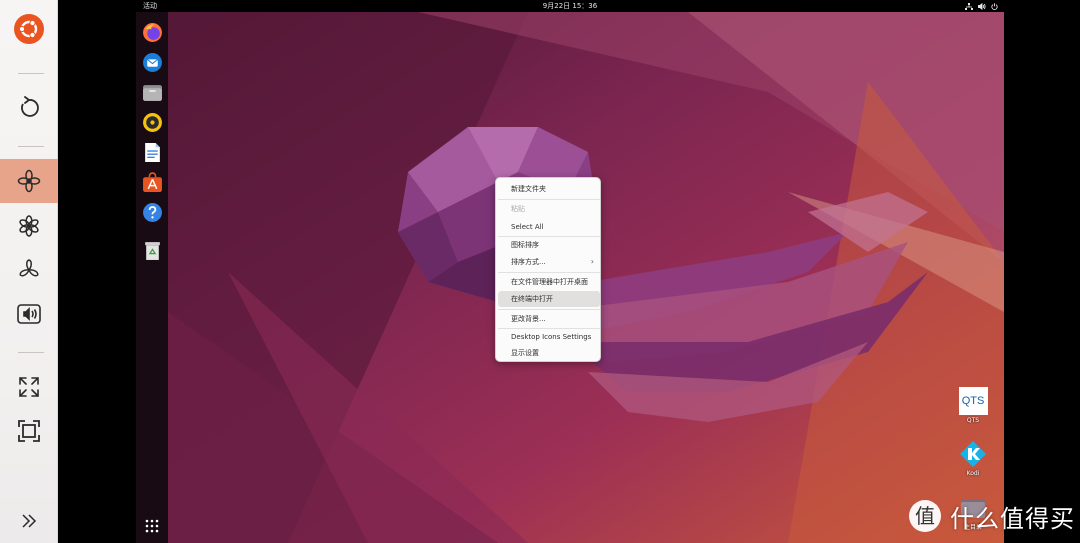 The width and height of the screenshot is (1080, 543). I want to click on show-apps-icon, so click(152, 526).